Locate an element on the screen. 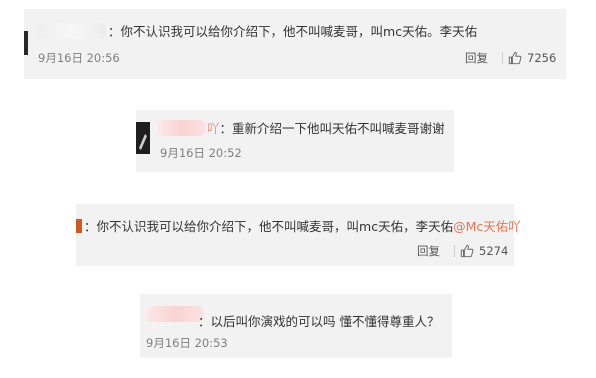 Image resolution: width=596 pixels, height=378 pixels. avatar-mark-icon is located at coordinates (143, 142).